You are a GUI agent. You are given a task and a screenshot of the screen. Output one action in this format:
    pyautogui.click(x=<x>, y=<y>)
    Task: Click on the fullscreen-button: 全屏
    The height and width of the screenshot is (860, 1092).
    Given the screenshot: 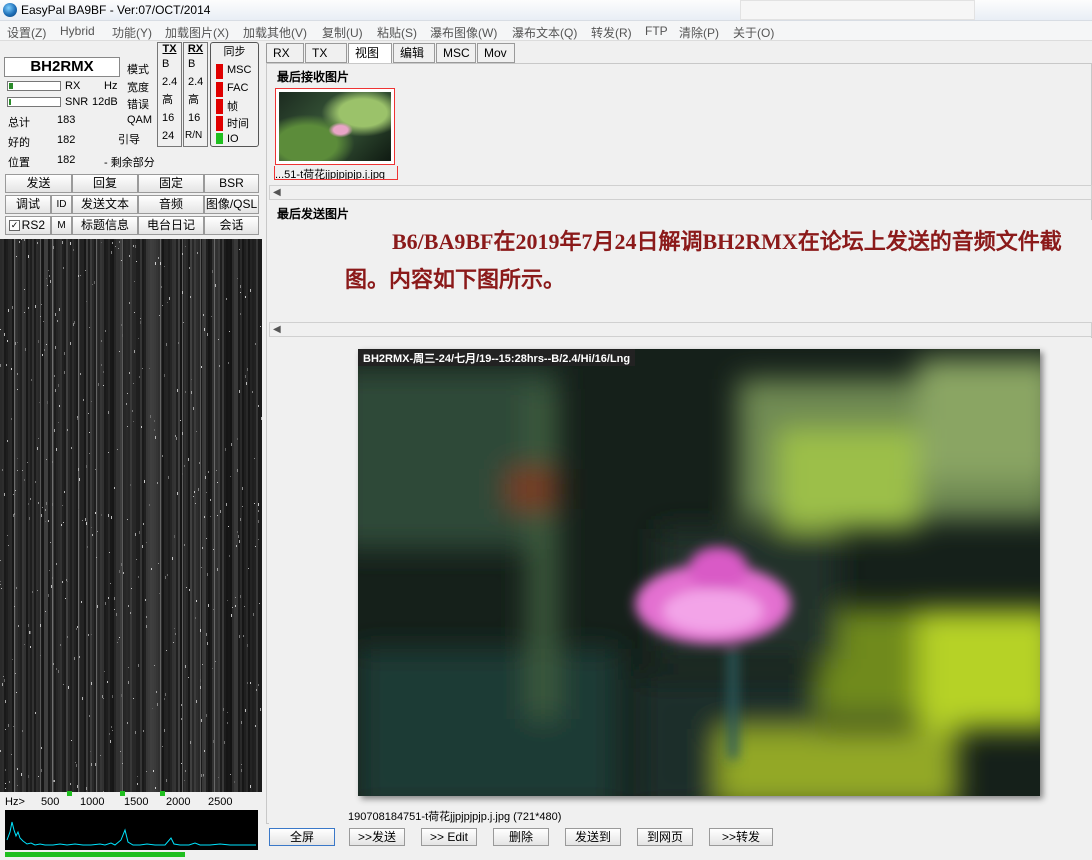 What is the action you would take?
    pyautogui.click(x=302, y=837)
    